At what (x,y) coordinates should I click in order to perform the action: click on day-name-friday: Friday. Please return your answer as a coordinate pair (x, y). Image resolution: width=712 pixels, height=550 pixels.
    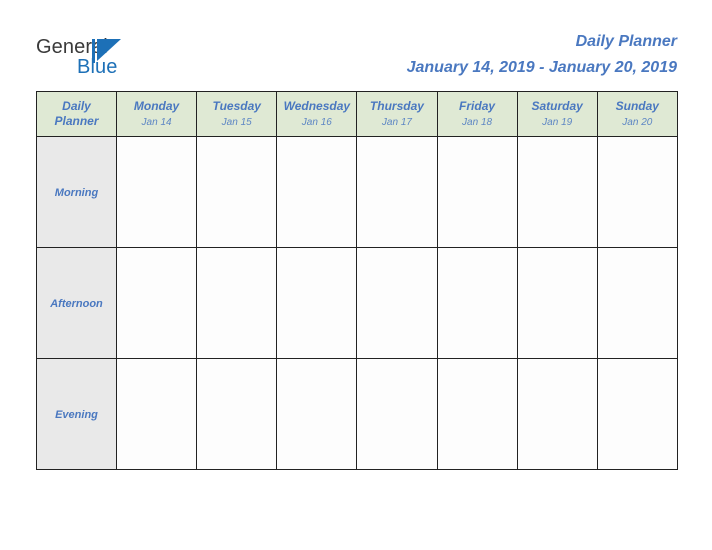
    Looking at the image, I should click on (477, 105).